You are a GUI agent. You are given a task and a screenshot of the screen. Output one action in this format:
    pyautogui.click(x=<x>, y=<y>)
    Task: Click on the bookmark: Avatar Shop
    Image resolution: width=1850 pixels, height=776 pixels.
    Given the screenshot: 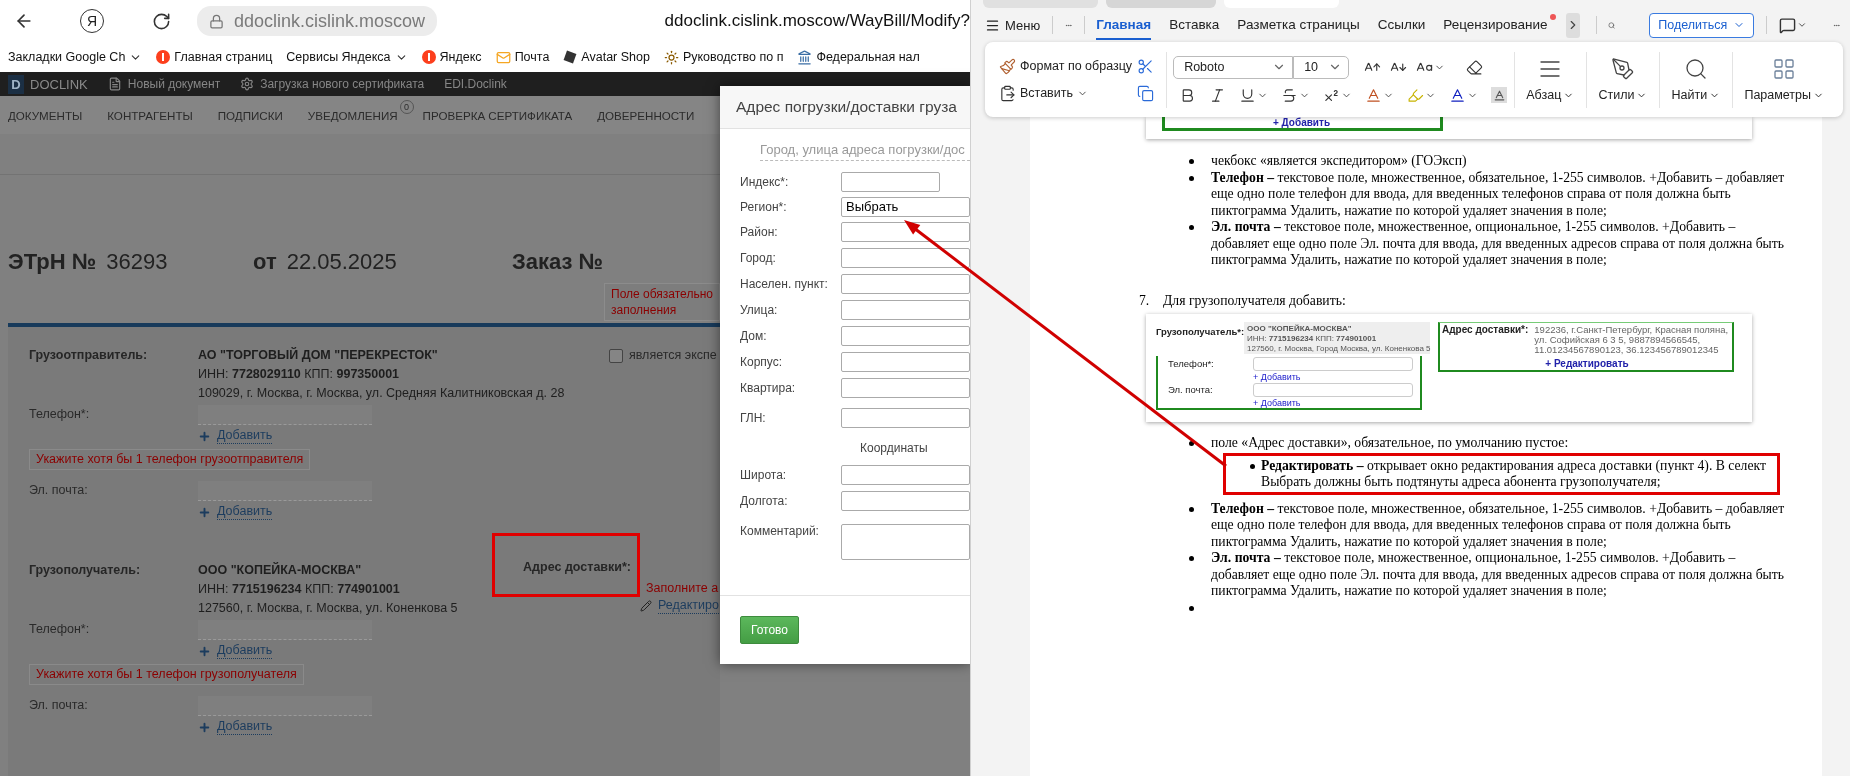 What is the action you would take?
    pyautogui.click(x=615, y=57)
    